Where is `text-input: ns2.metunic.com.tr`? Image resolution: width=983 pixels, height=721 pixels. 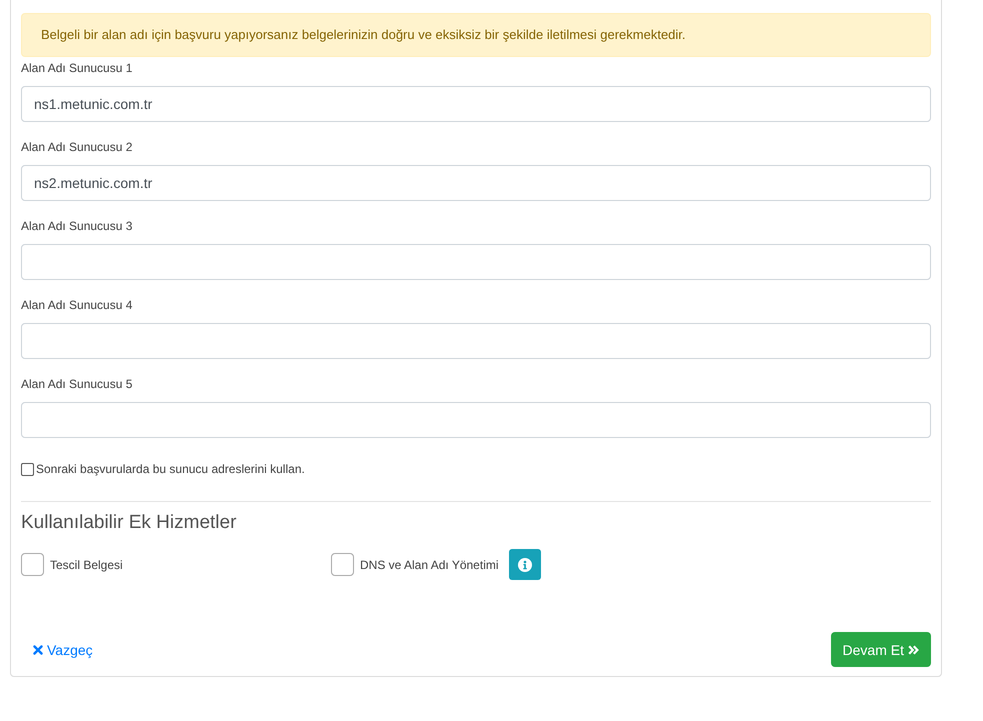
text-input: ns2.metunic.com.tr is located at coordinates (476, 183).